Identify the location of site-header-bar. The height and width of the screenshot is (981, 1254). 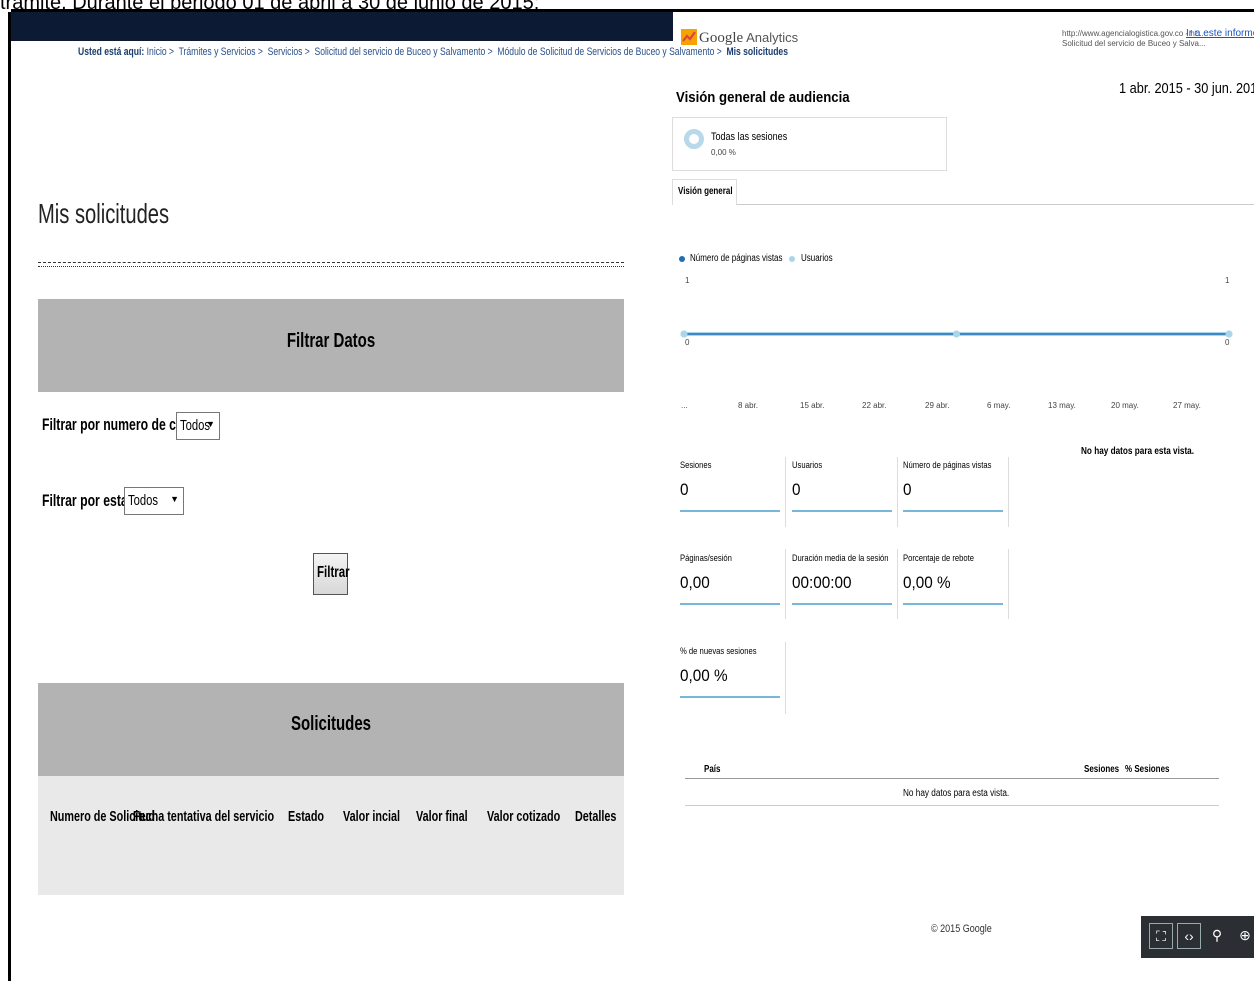
(342, 26).